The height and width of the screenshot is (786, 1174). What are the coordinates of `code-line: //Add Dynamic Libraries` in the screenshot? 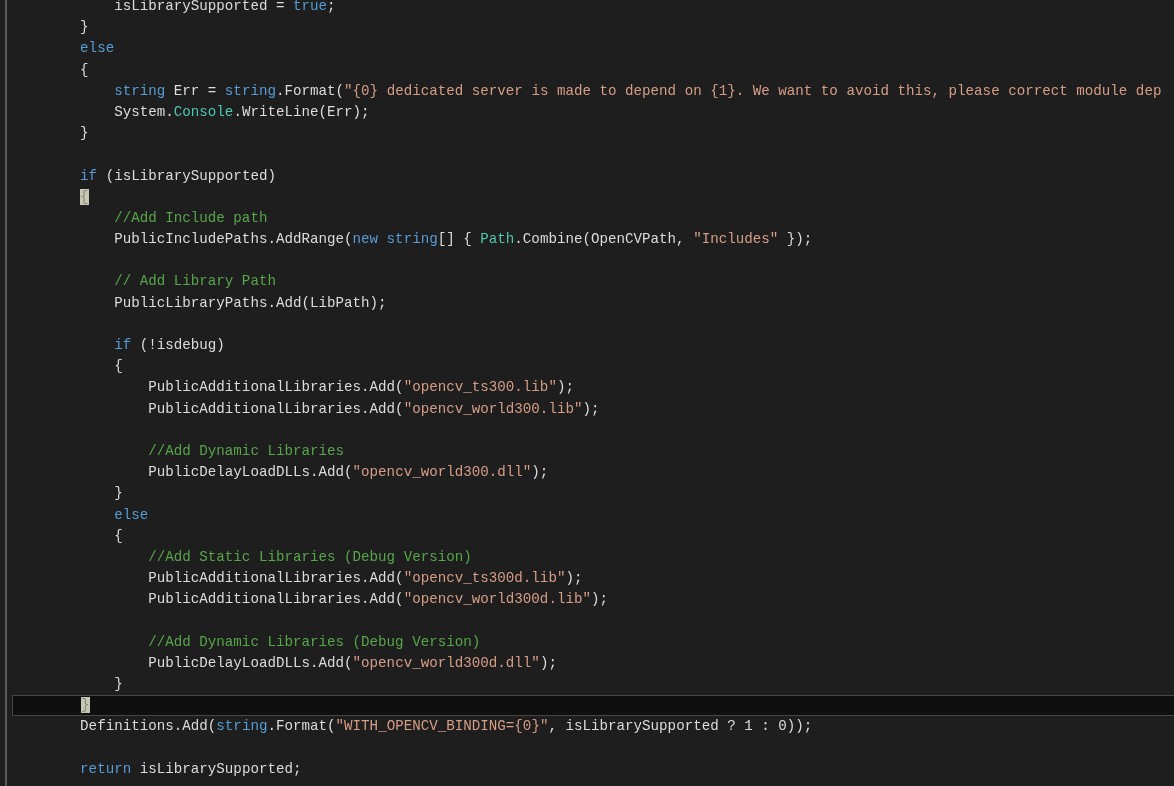 It's located at (246, 451).